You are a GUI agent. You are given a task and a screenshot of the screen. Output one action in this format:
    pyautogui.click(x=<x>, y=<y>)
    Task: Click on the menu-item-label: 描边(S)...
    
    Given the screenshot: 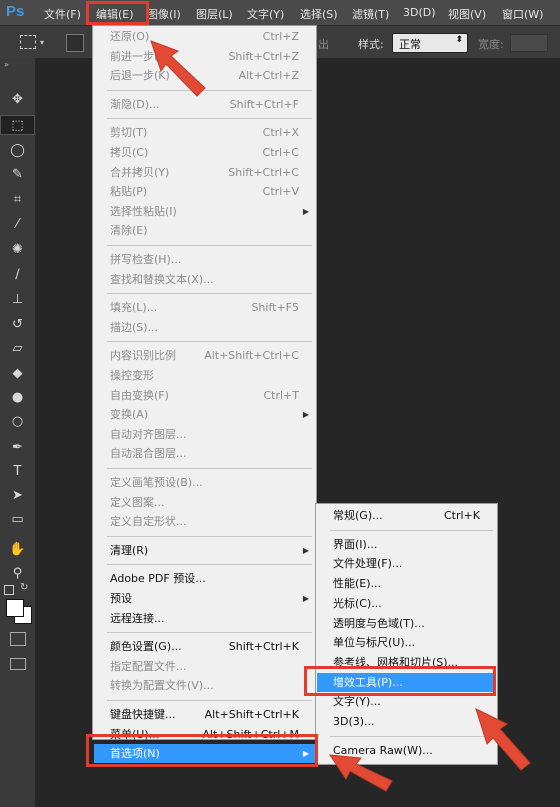 What is the action you would take?
    pyautogui.click(x=134, y=327)
    